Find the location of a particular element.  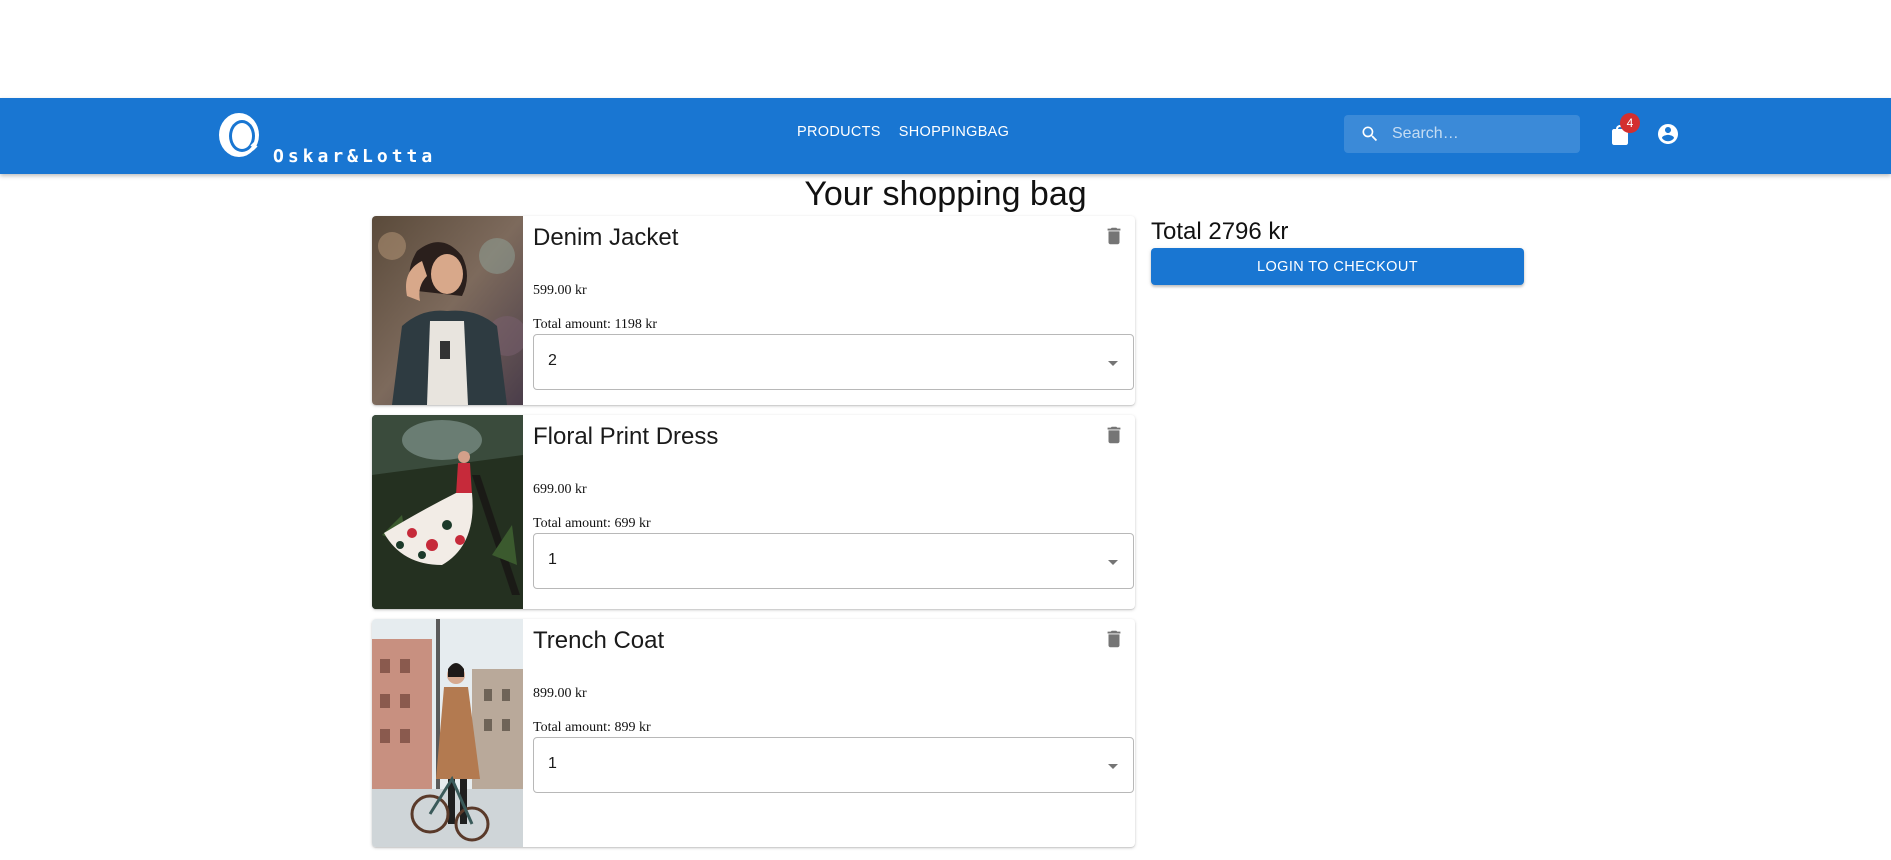

account-circle-icon is located at coordinates (1668, 134).